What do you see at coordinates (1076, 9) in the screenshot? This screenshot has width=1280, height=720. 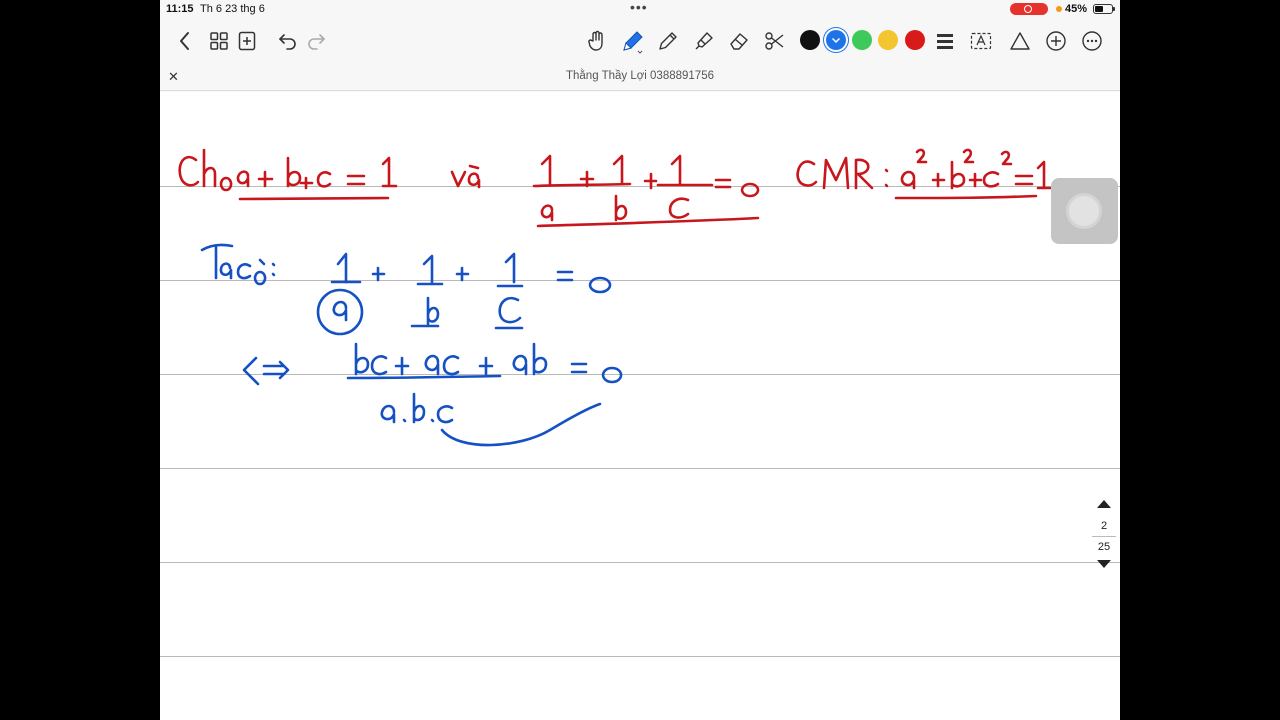 I see `battery-percent: 45%` at bounding box center [1076, 9].